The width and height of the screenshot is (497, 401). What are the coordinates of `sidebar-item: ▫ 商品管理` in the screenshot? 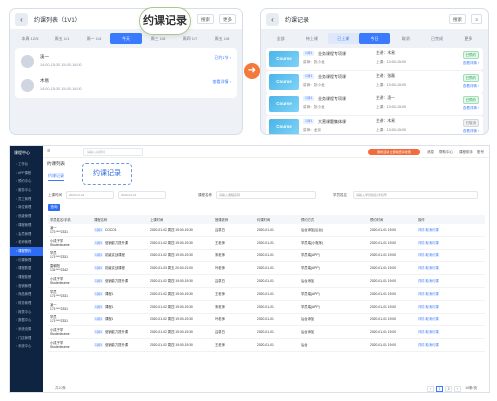 It's located at (26, 294).